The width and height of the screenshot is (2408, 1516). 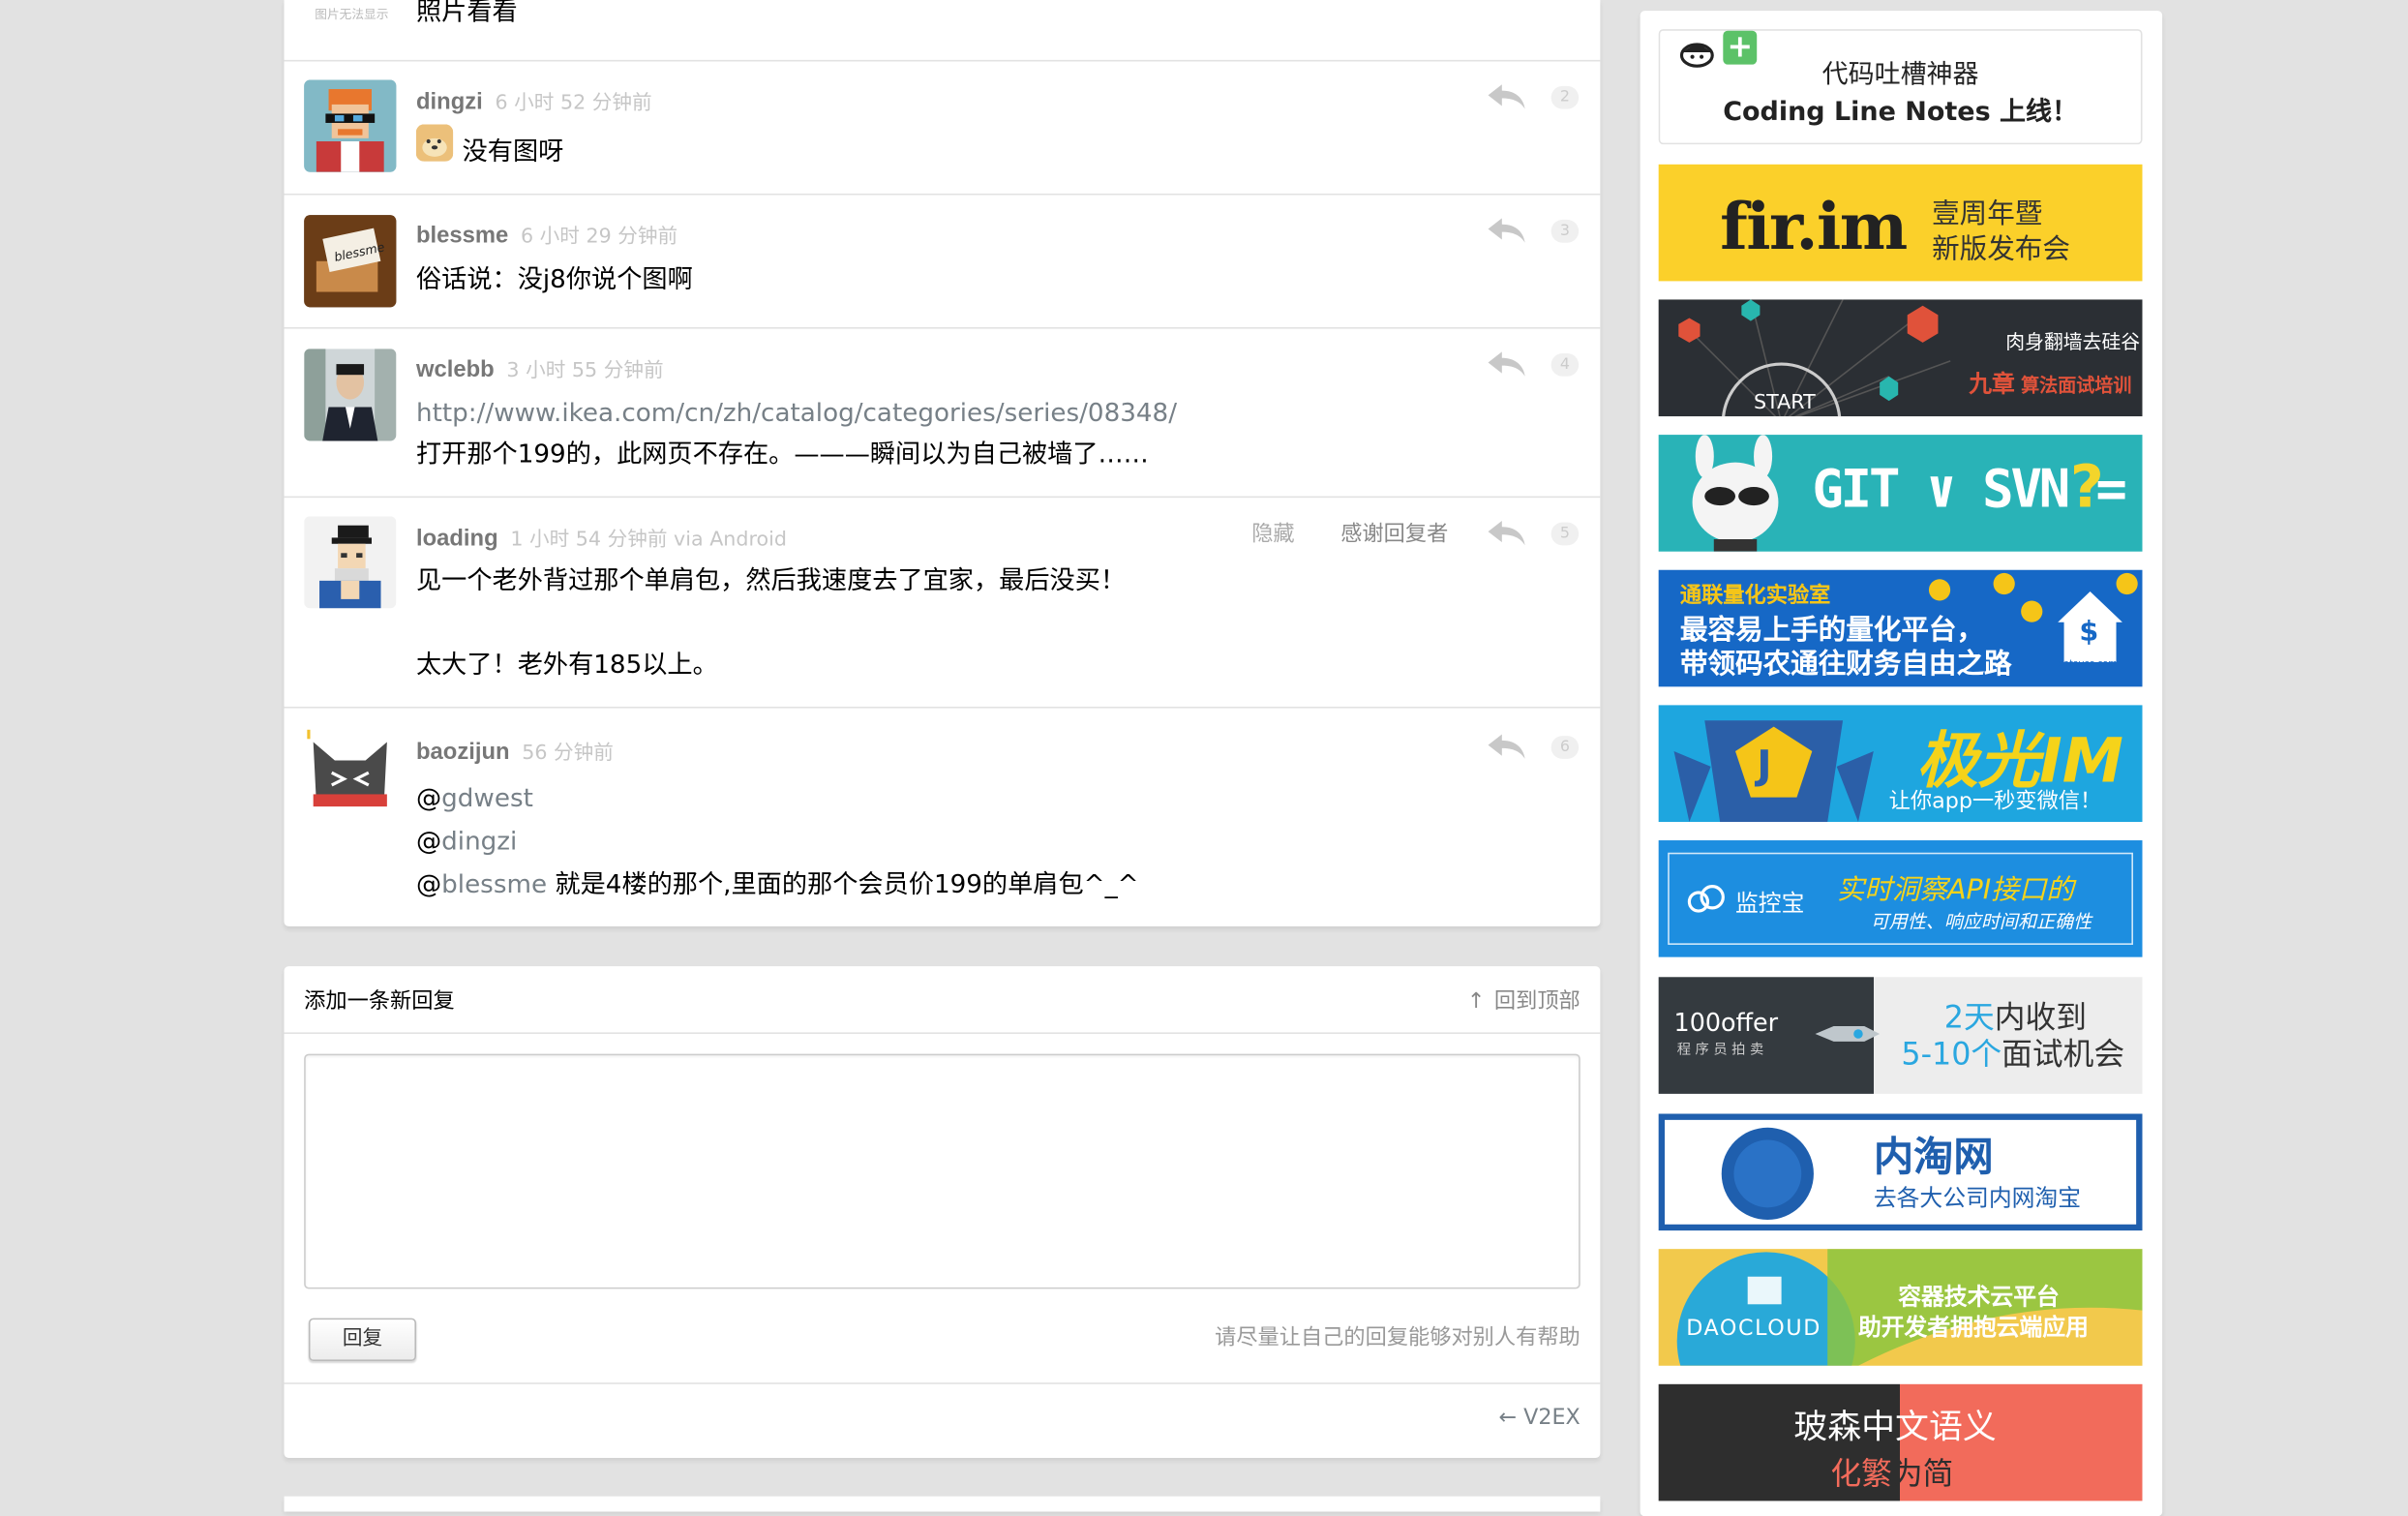 I want to click on doge-emoji-icon, so click(x=435, y=143).